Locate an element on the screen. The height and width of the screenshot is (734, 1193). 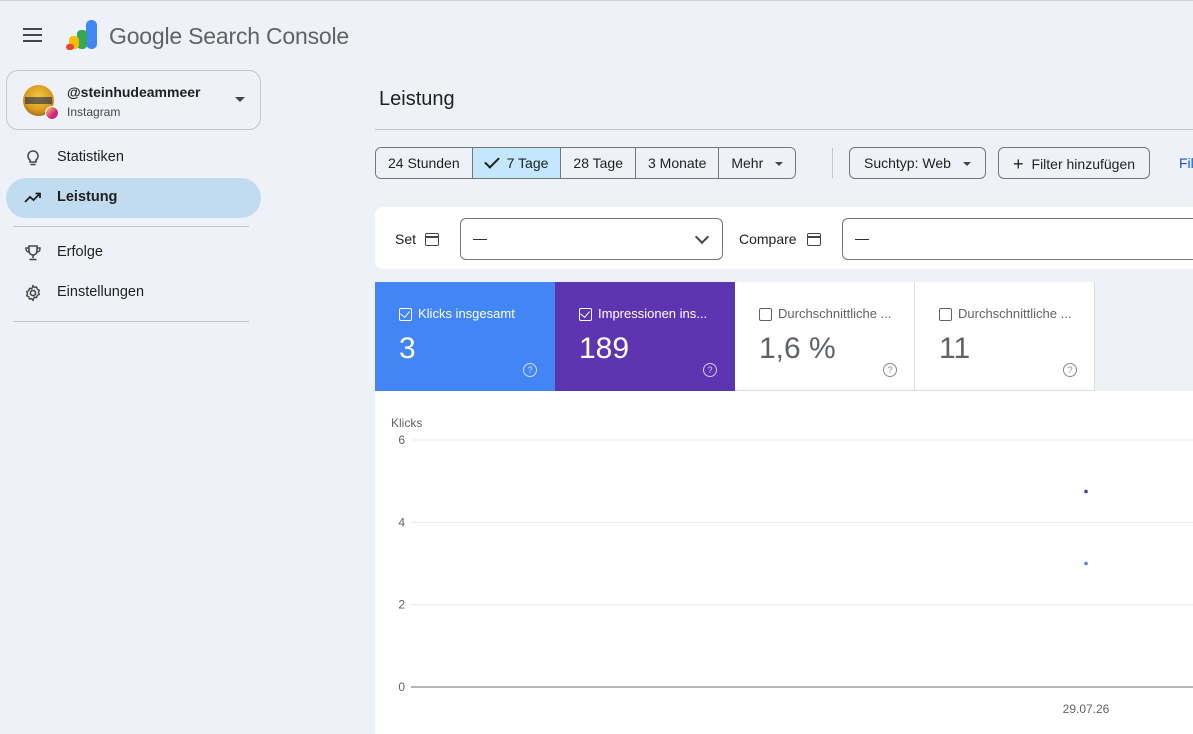
nav-item-erfolge: Erfolge is located at coordinates (133, 253).